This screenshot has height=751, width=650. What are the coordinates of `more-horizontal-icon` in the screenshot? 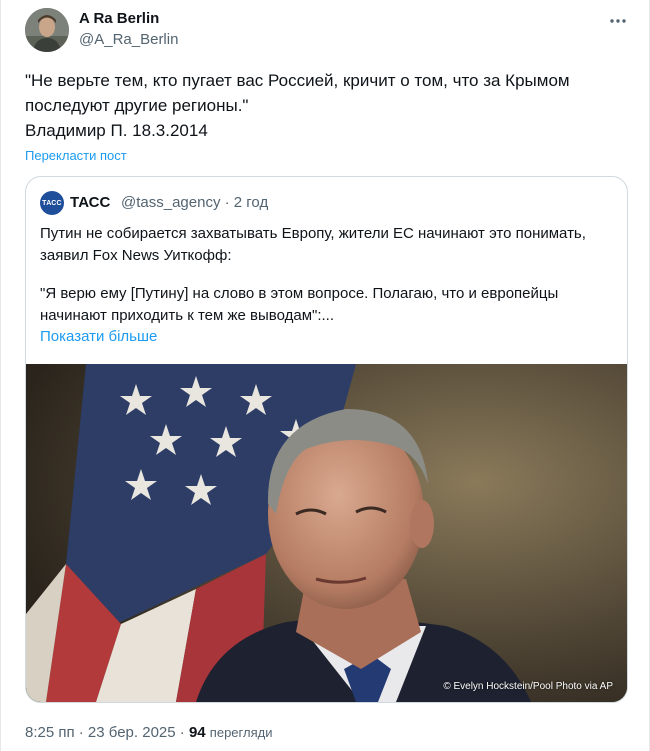 It's located at (618, 21).